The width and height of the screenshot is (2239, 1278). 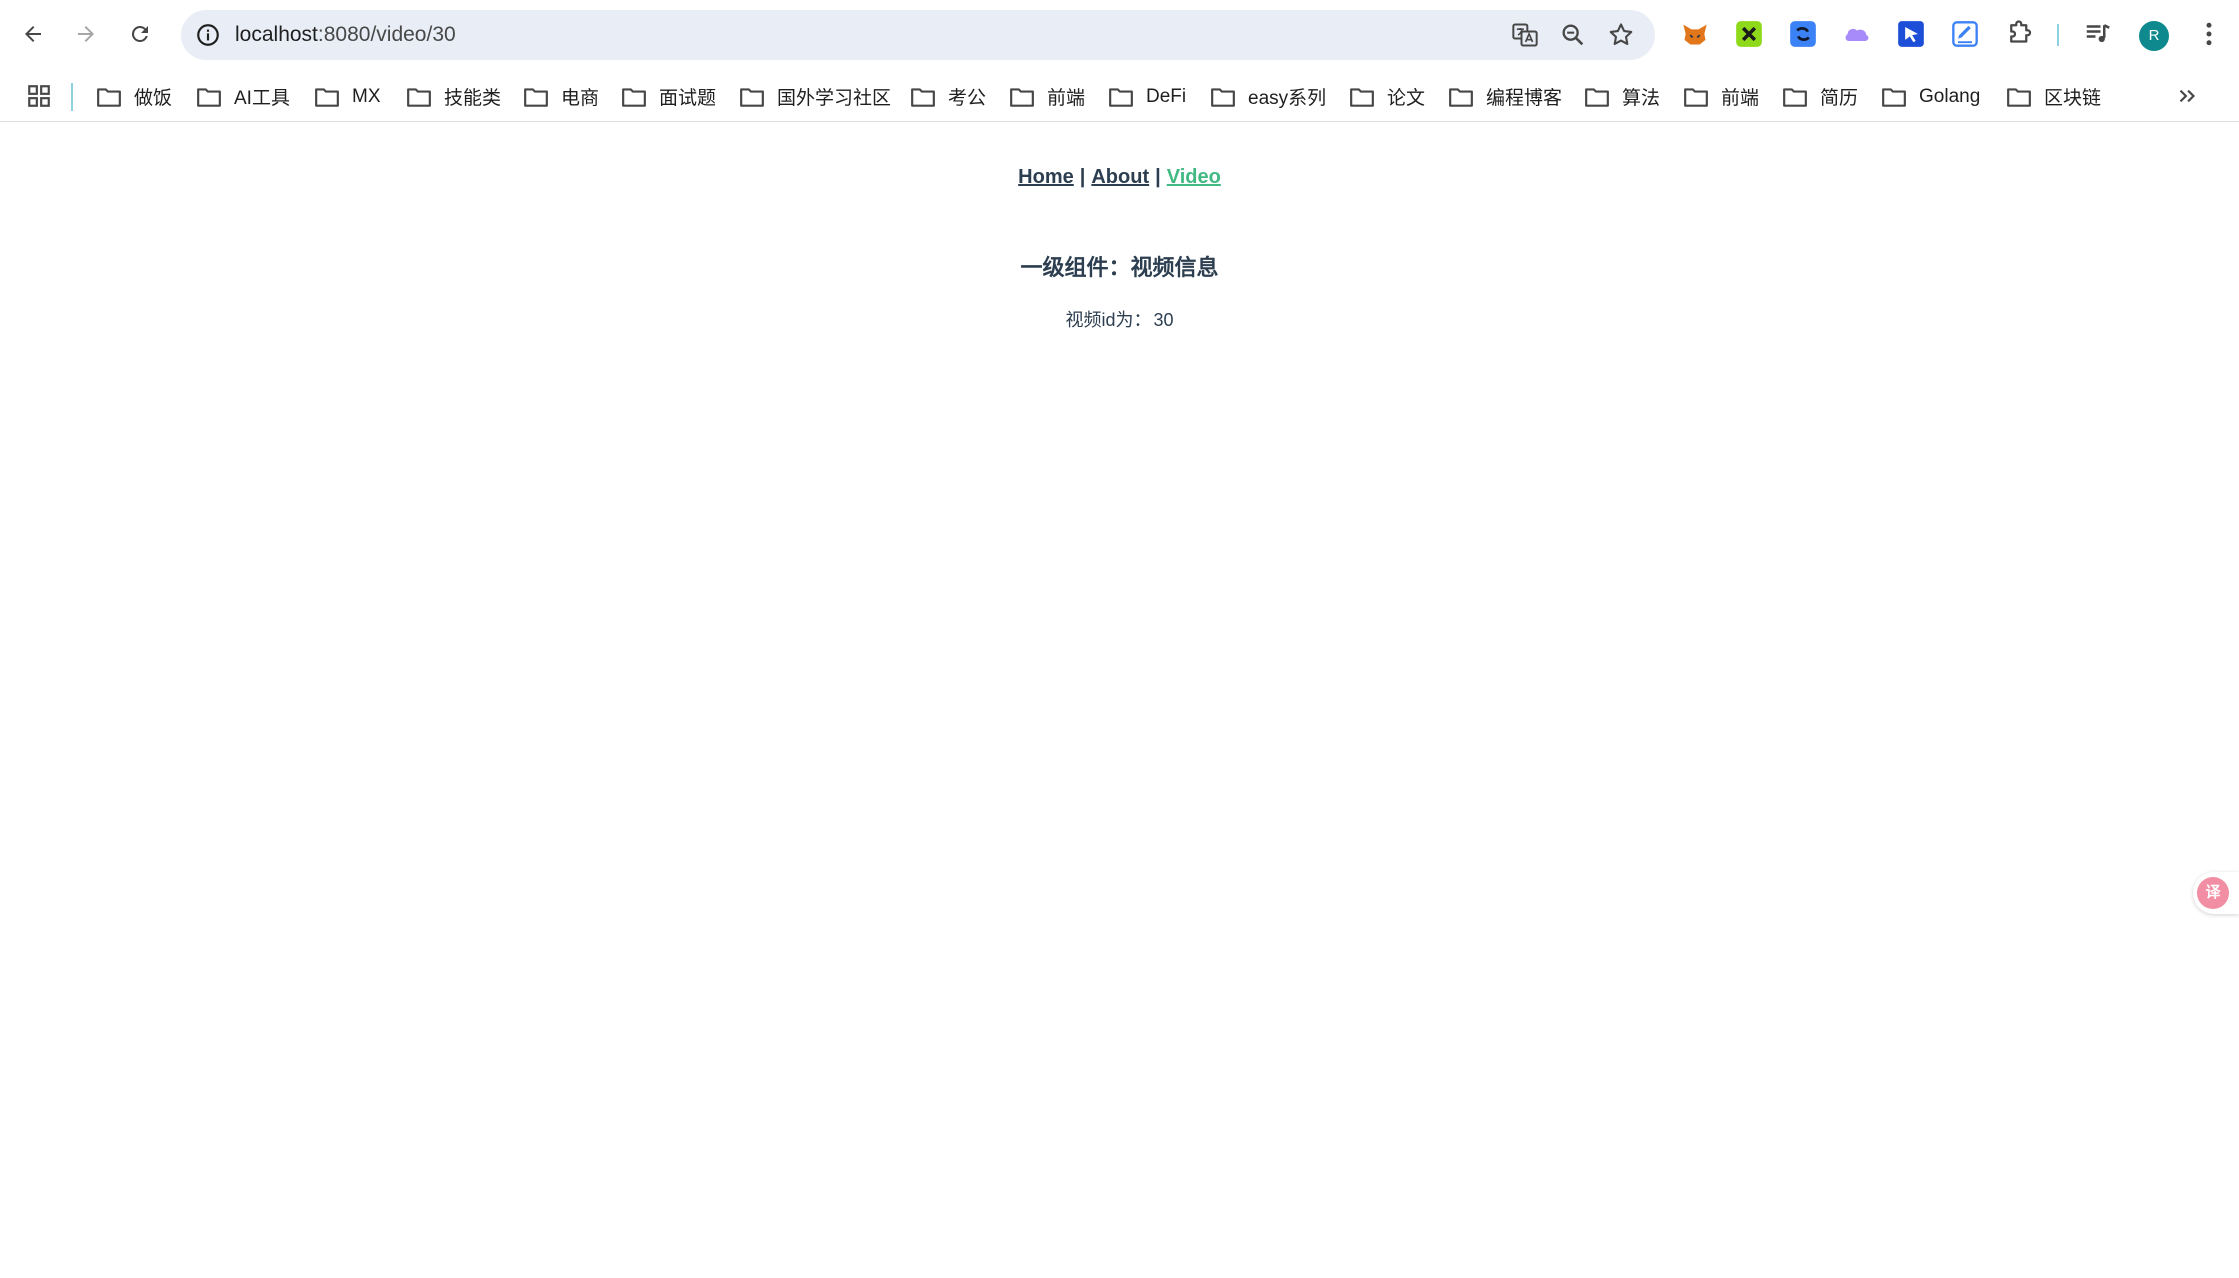 I want to click on bookmark-folder: 论文, so click(x=1387, y=96).